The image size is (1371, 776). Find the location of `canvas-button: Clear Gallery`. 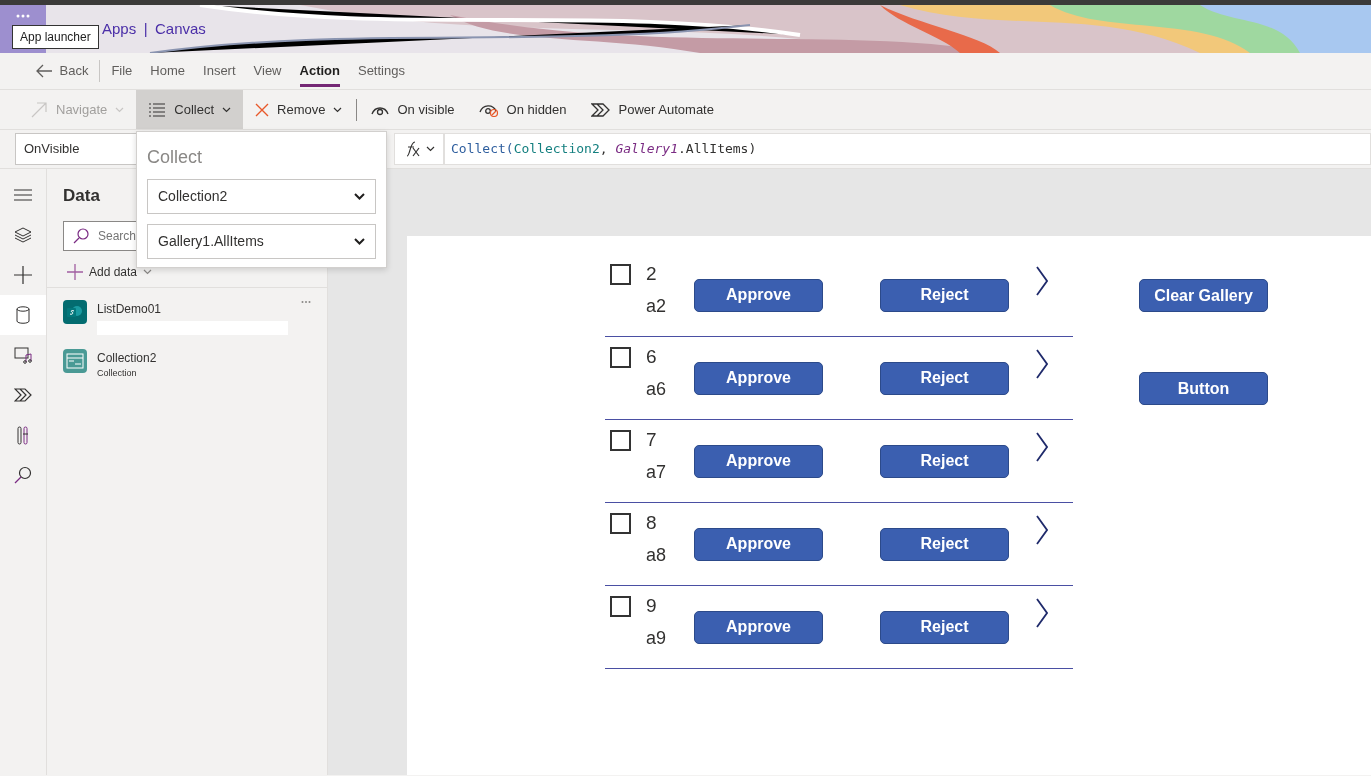

canvas-button: Clear Gallery is located at coordinates (1203, 295).